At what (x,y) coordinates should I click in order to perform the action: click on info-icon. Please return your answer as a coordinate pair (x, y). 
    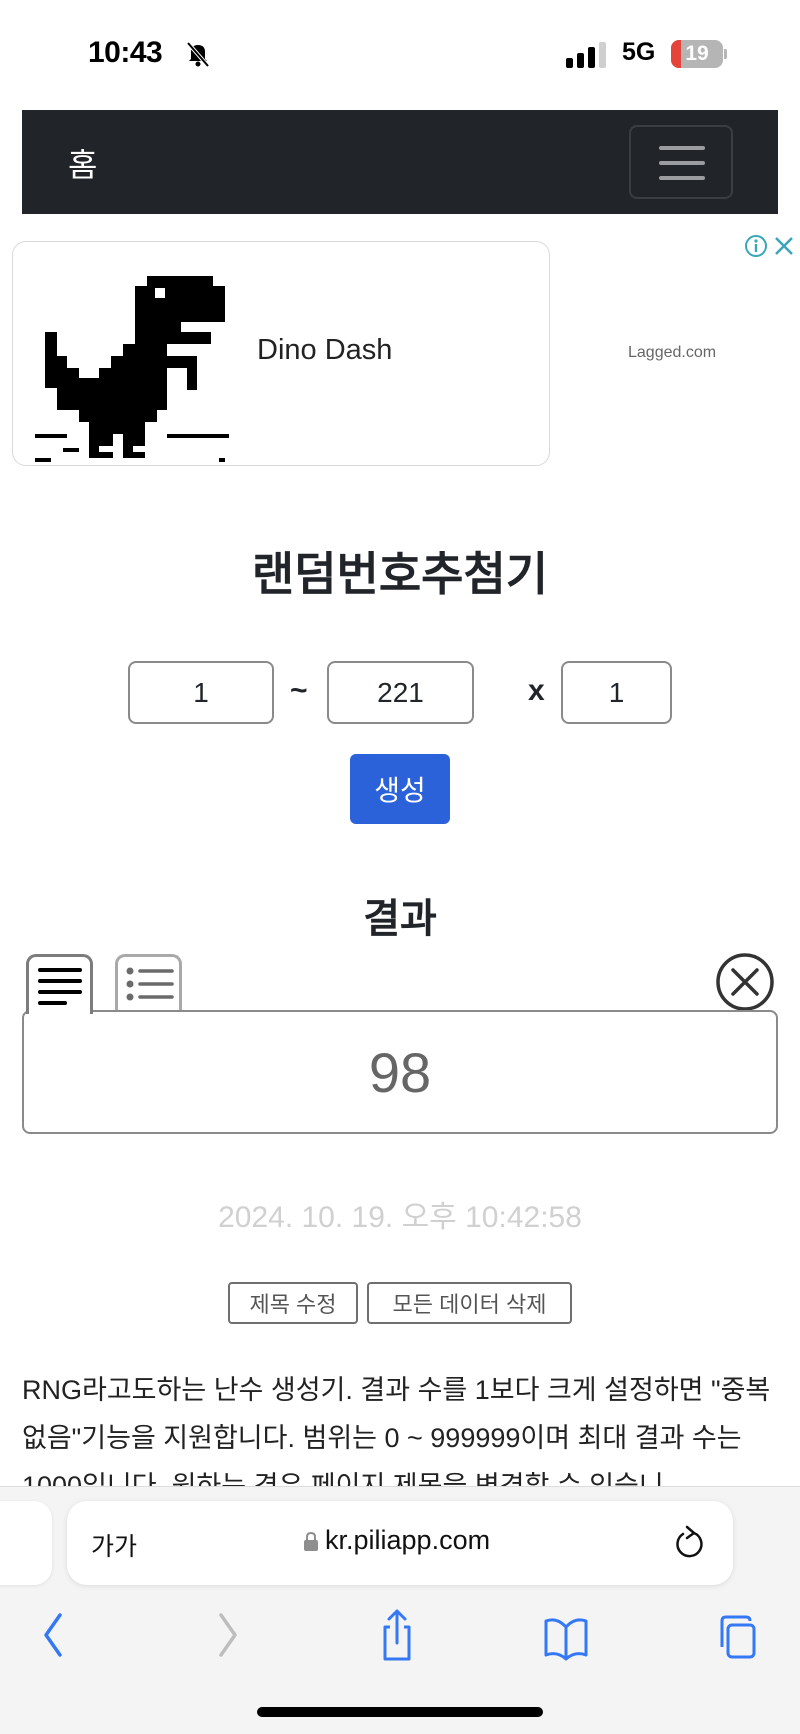
    Looking at the image, I should click on (756, 246).